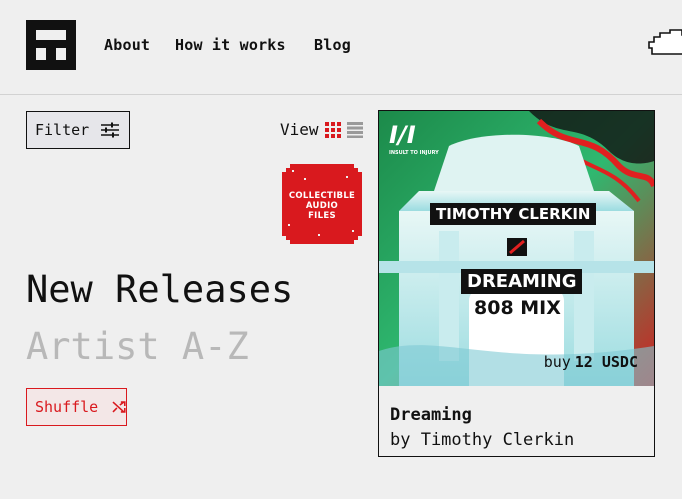 The width and height of the screenshot is (682, 499). I want to click on art-artist-name: TIMOTHY CLERKIN, so click(513, 214).